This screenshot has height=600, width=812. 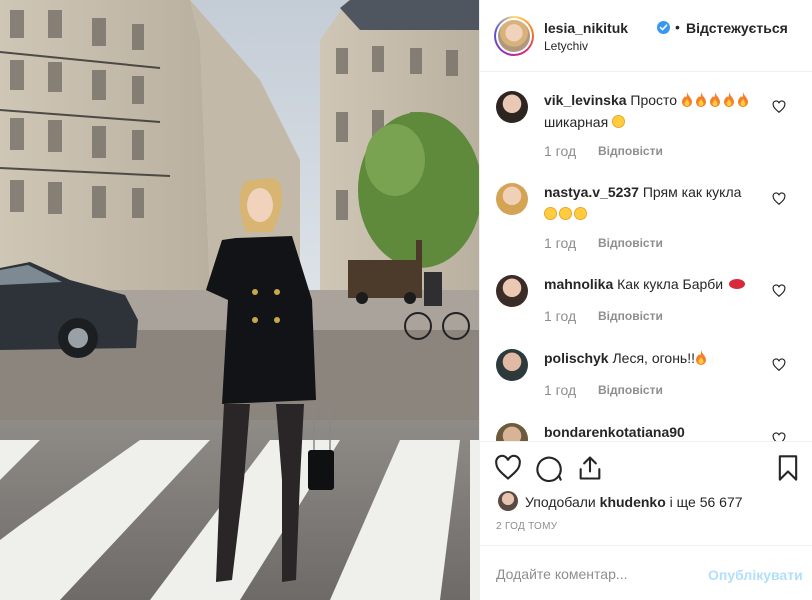 I want to click on comment-item: bondarenkotatiana90, so click(x=646, y=430).